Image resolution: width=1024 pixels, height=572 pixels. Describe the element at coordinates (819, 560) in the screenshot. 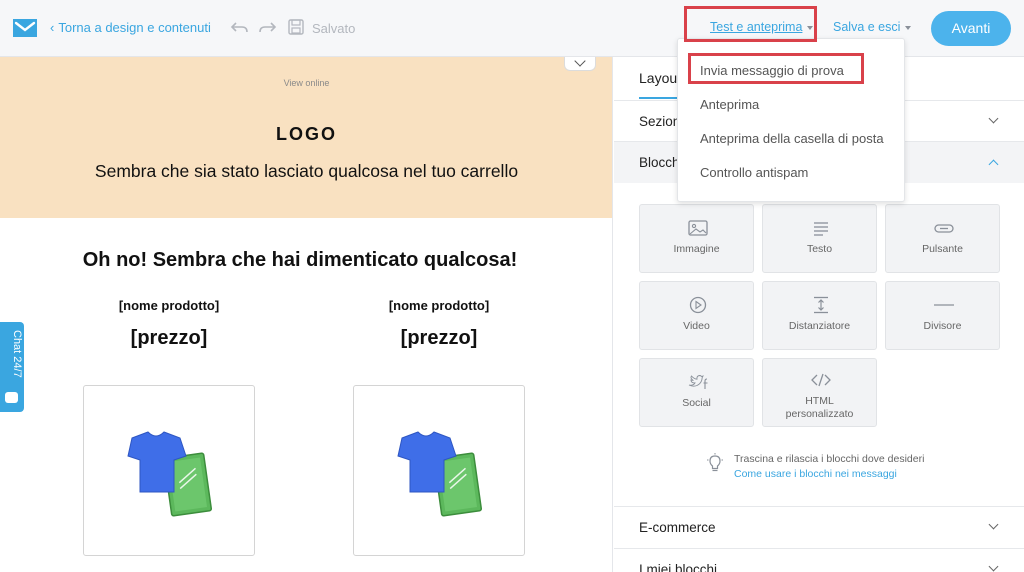

I see `section-my-blocks: I miei blocchi` at that location.